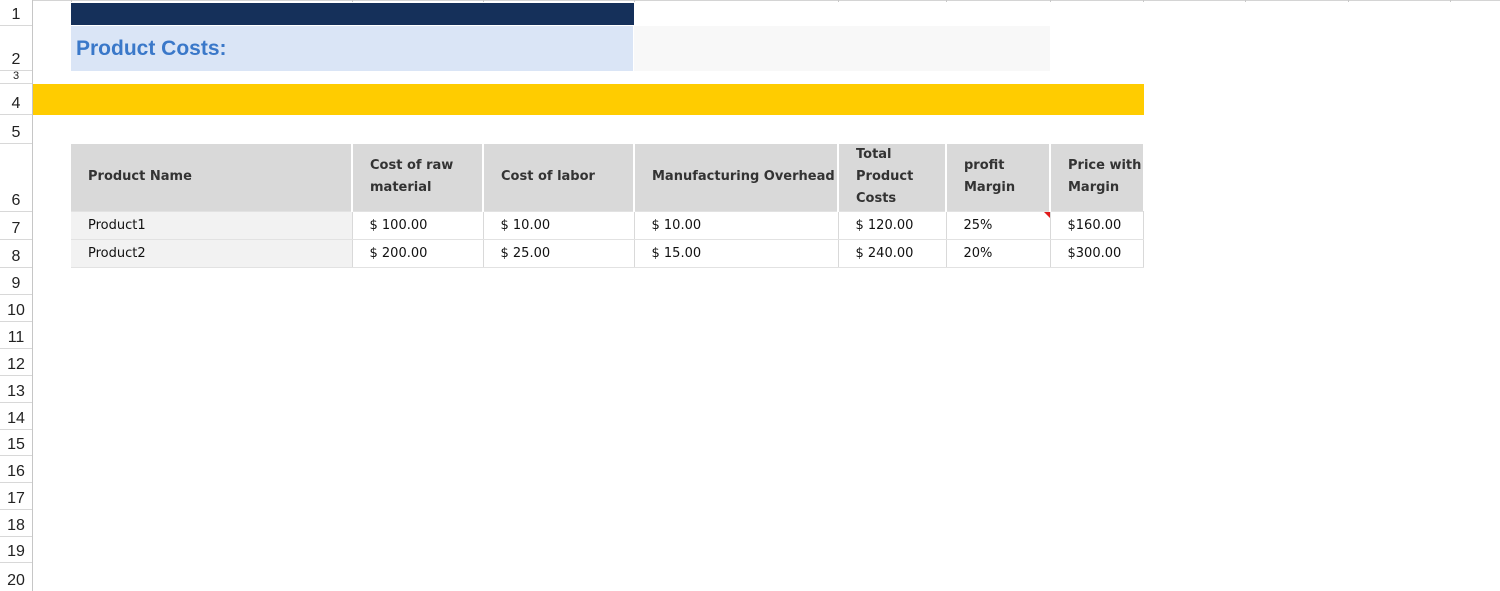  Describe the element at coordinates (16, 389) in the screenshot. I see `row-header-13: 13` at that location.